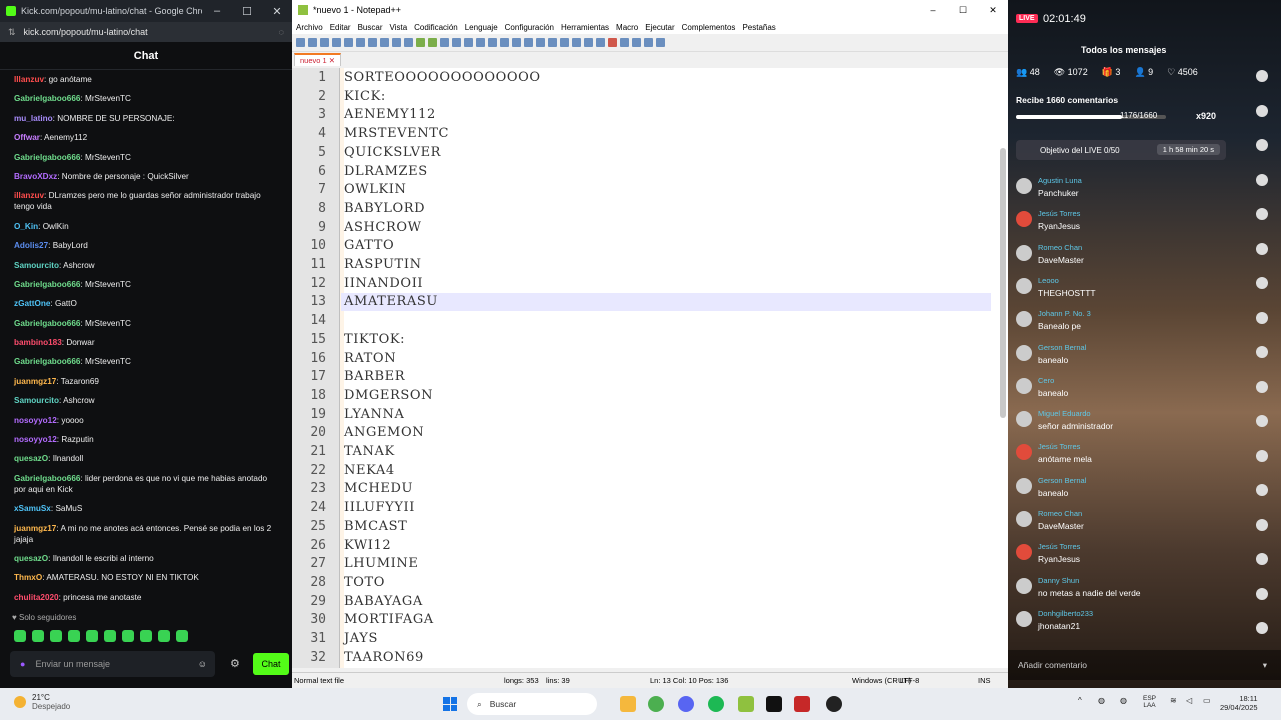 This screenshot has height=720, width=1281. I want to click on chat-message: chulita2020: princesa me anotaste, so click(146, 597).